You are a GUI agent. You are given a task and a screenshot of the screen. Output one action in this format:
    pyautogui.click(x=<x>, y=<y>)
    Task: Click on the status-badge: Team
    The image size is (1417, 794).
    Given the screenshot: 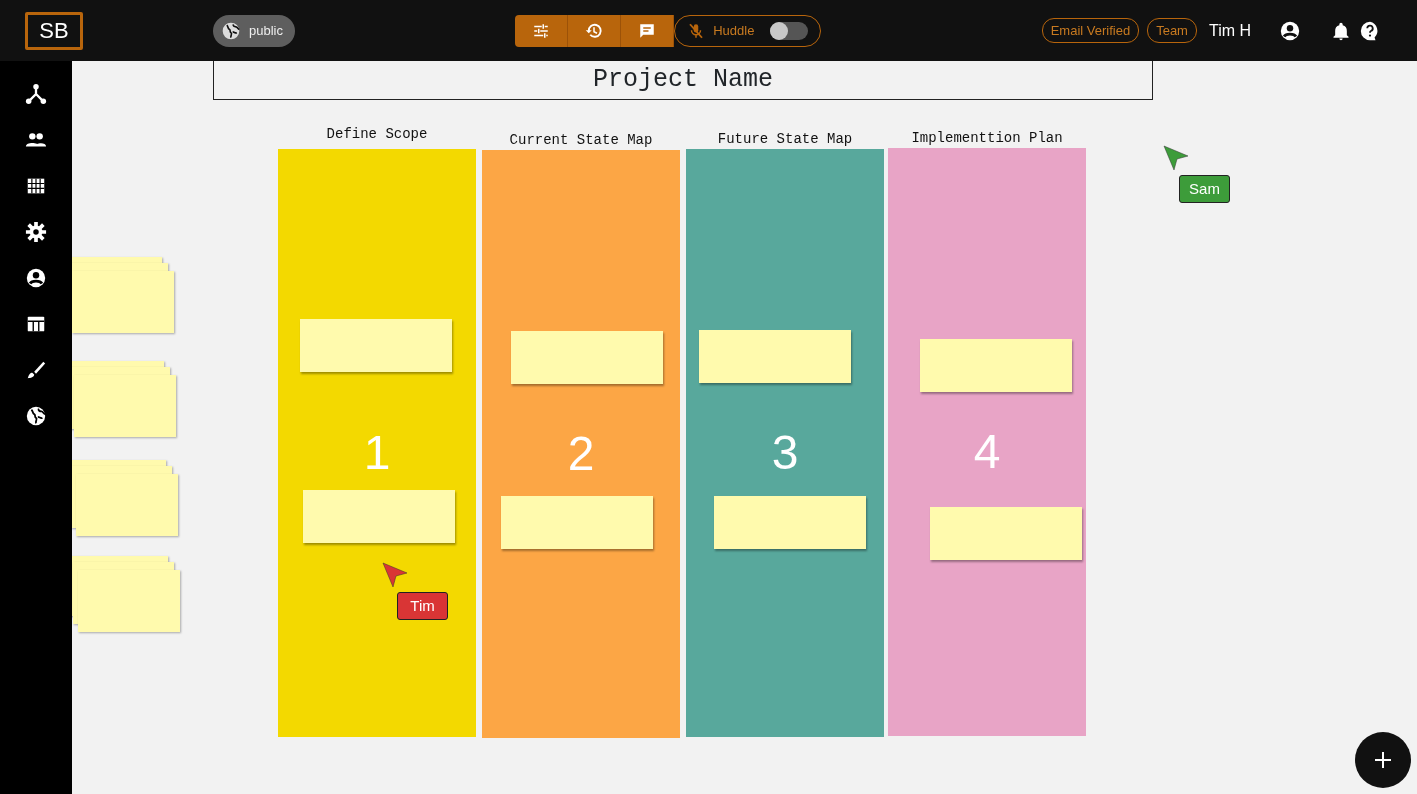 What is the action you would take?
    pyautogui.click(x=1172, y=30)
    